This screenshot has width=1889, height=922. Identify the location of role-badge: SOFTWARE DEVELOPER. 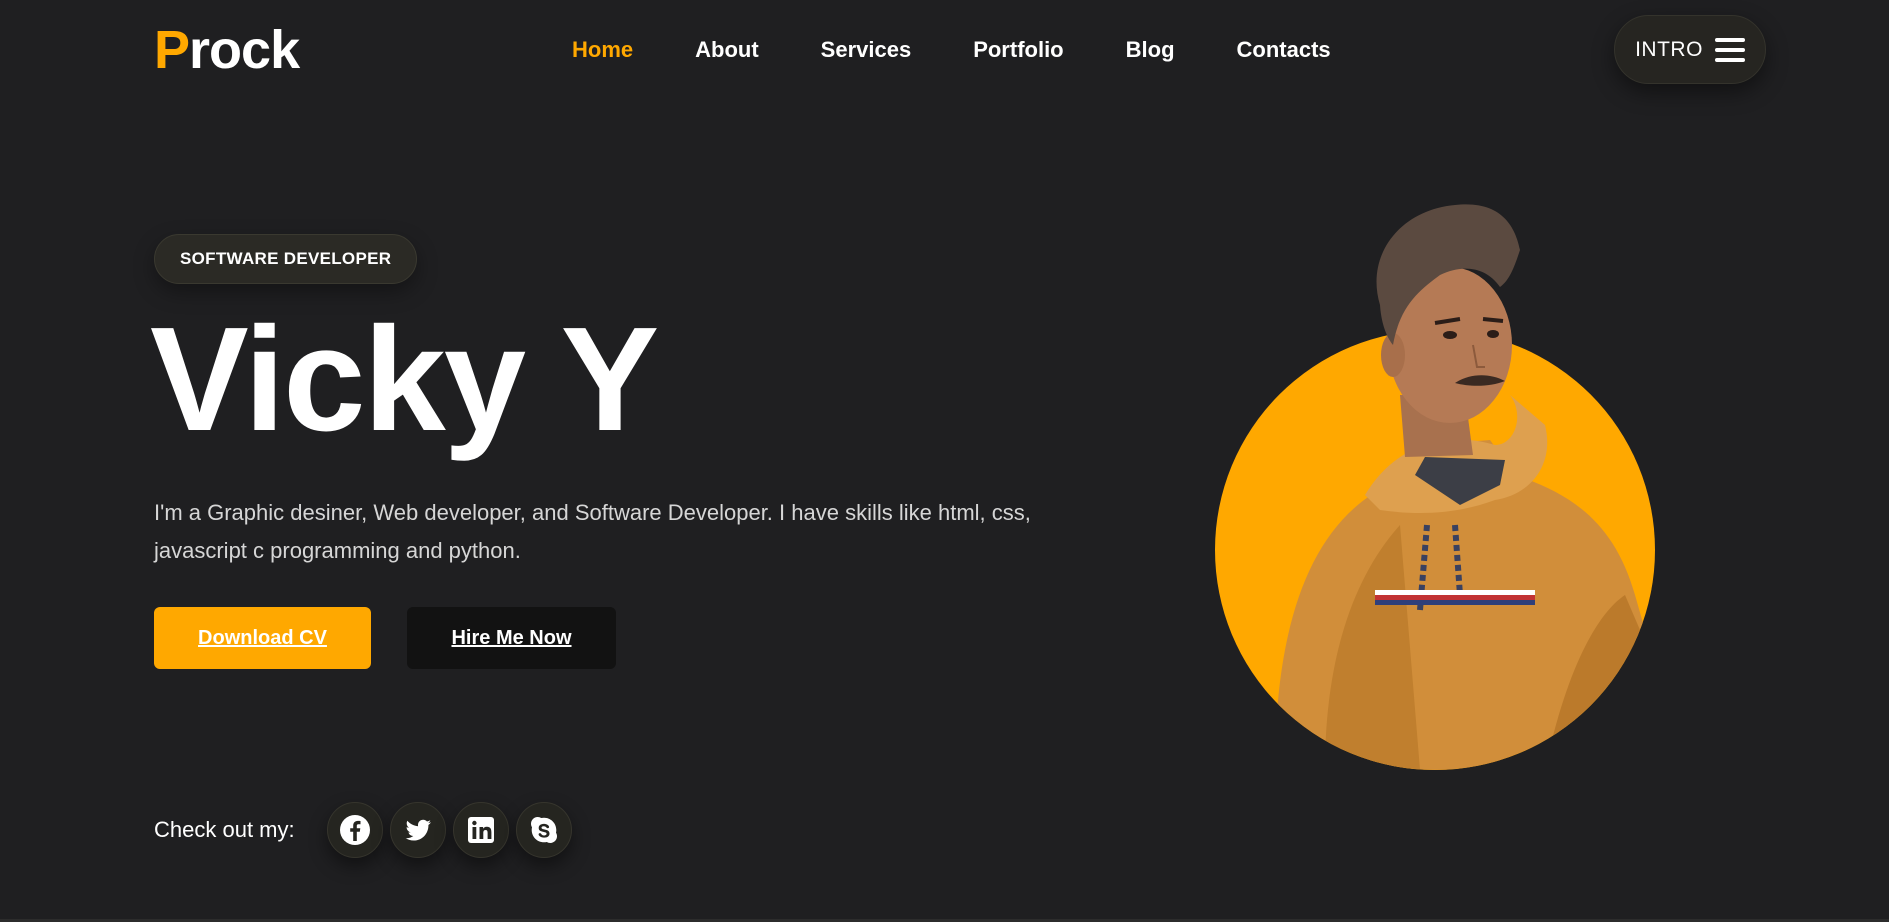
(286, 259).